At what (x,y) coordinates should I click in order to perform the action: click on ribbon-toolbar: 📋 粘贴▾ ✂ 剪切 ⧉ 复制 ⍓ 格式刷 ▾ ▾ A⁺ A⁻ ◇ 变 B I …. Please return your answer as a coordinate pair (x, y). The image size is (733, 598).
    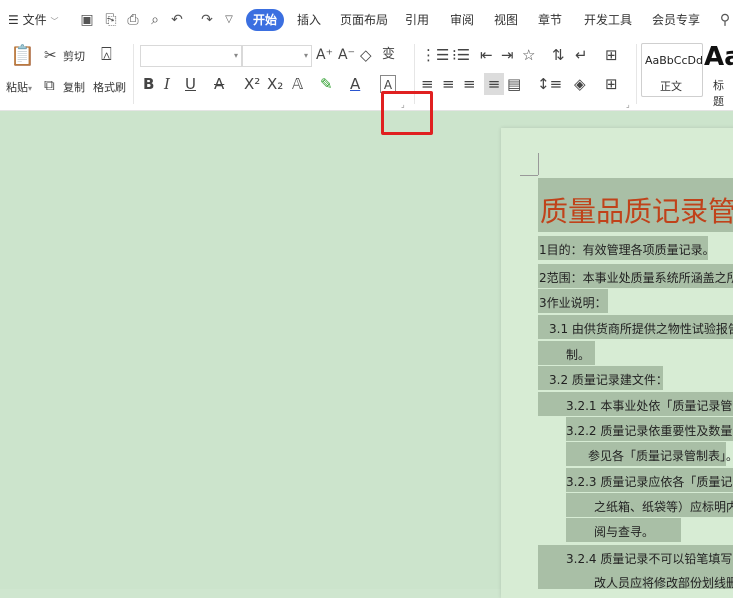
    Looking at the image, I should click on (366, 75).